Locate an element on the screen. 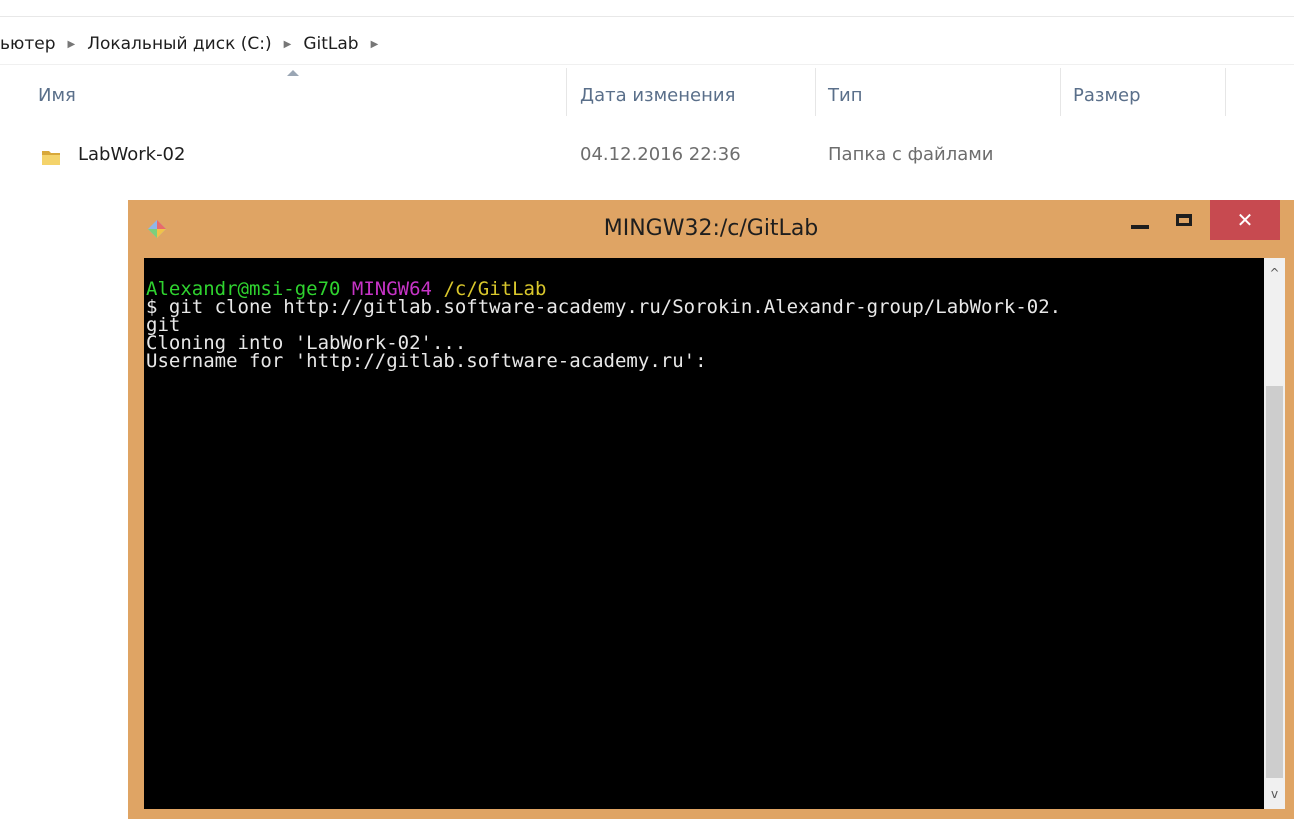 Image resolution: width=1294 pixels, height=819 pixels. close-icon: ✕ is located at coordinates (1245, 220).